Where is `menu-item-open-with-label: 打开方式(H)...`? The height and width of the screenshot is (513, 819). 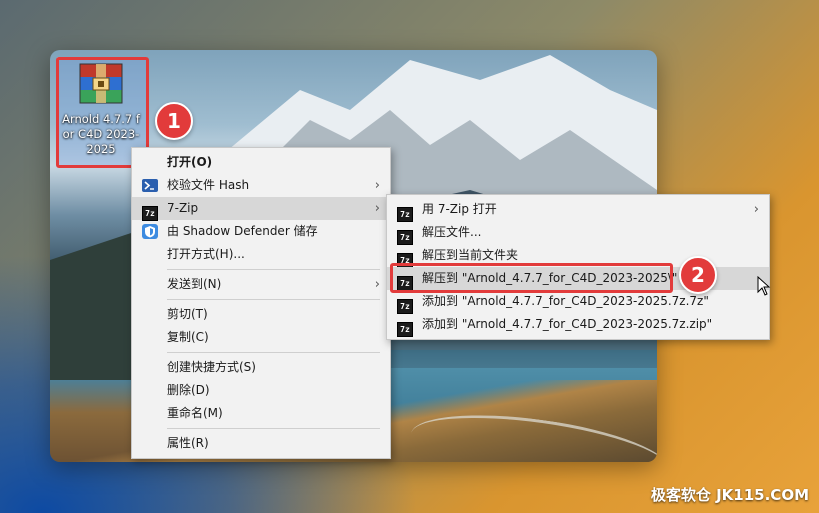 menu-item-open-with-label: 打开方式(H)... is located at coordinates (206, 254).